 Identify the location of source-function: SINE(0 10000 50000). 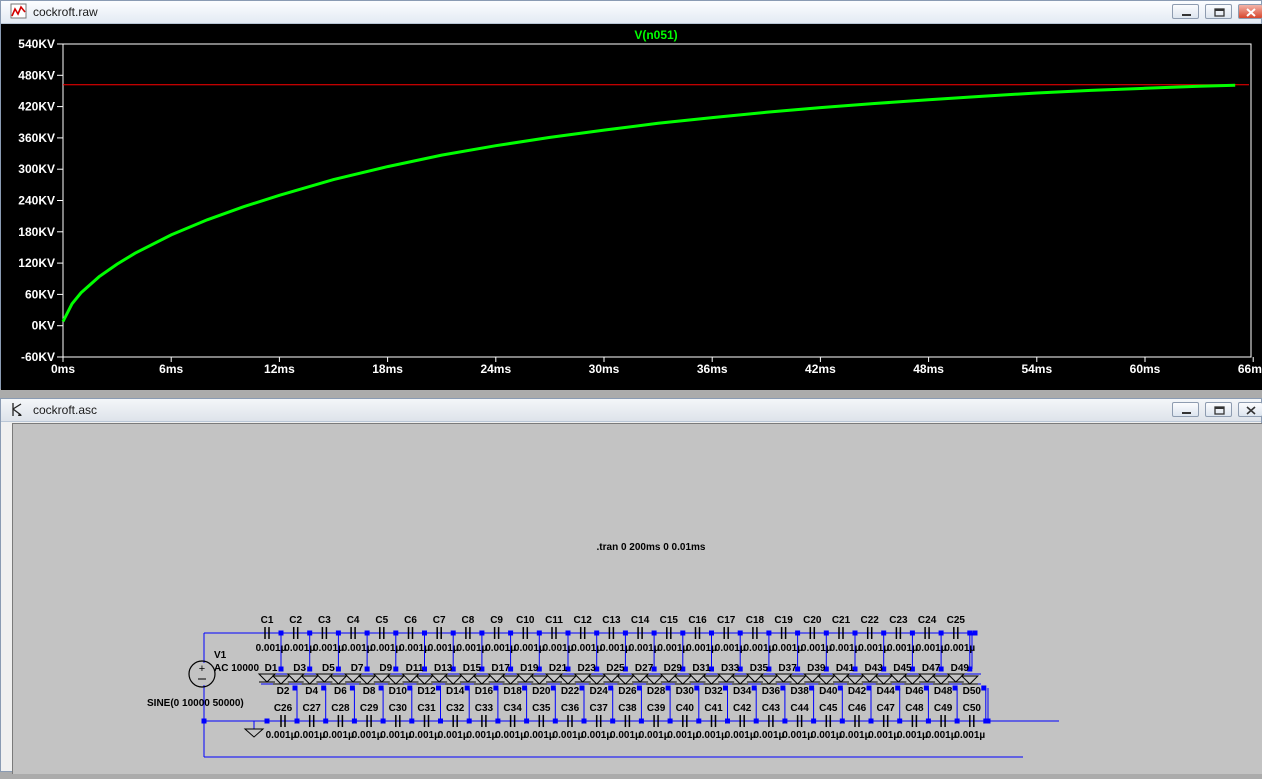
(195, 703).